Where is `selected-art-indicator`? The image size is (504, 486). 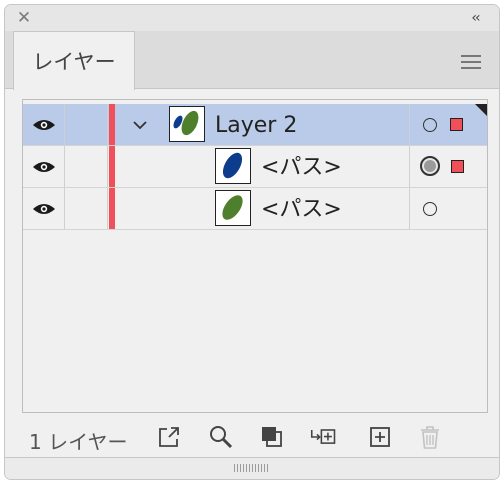
selected-art-indicator is located at coordinates (481, 110).